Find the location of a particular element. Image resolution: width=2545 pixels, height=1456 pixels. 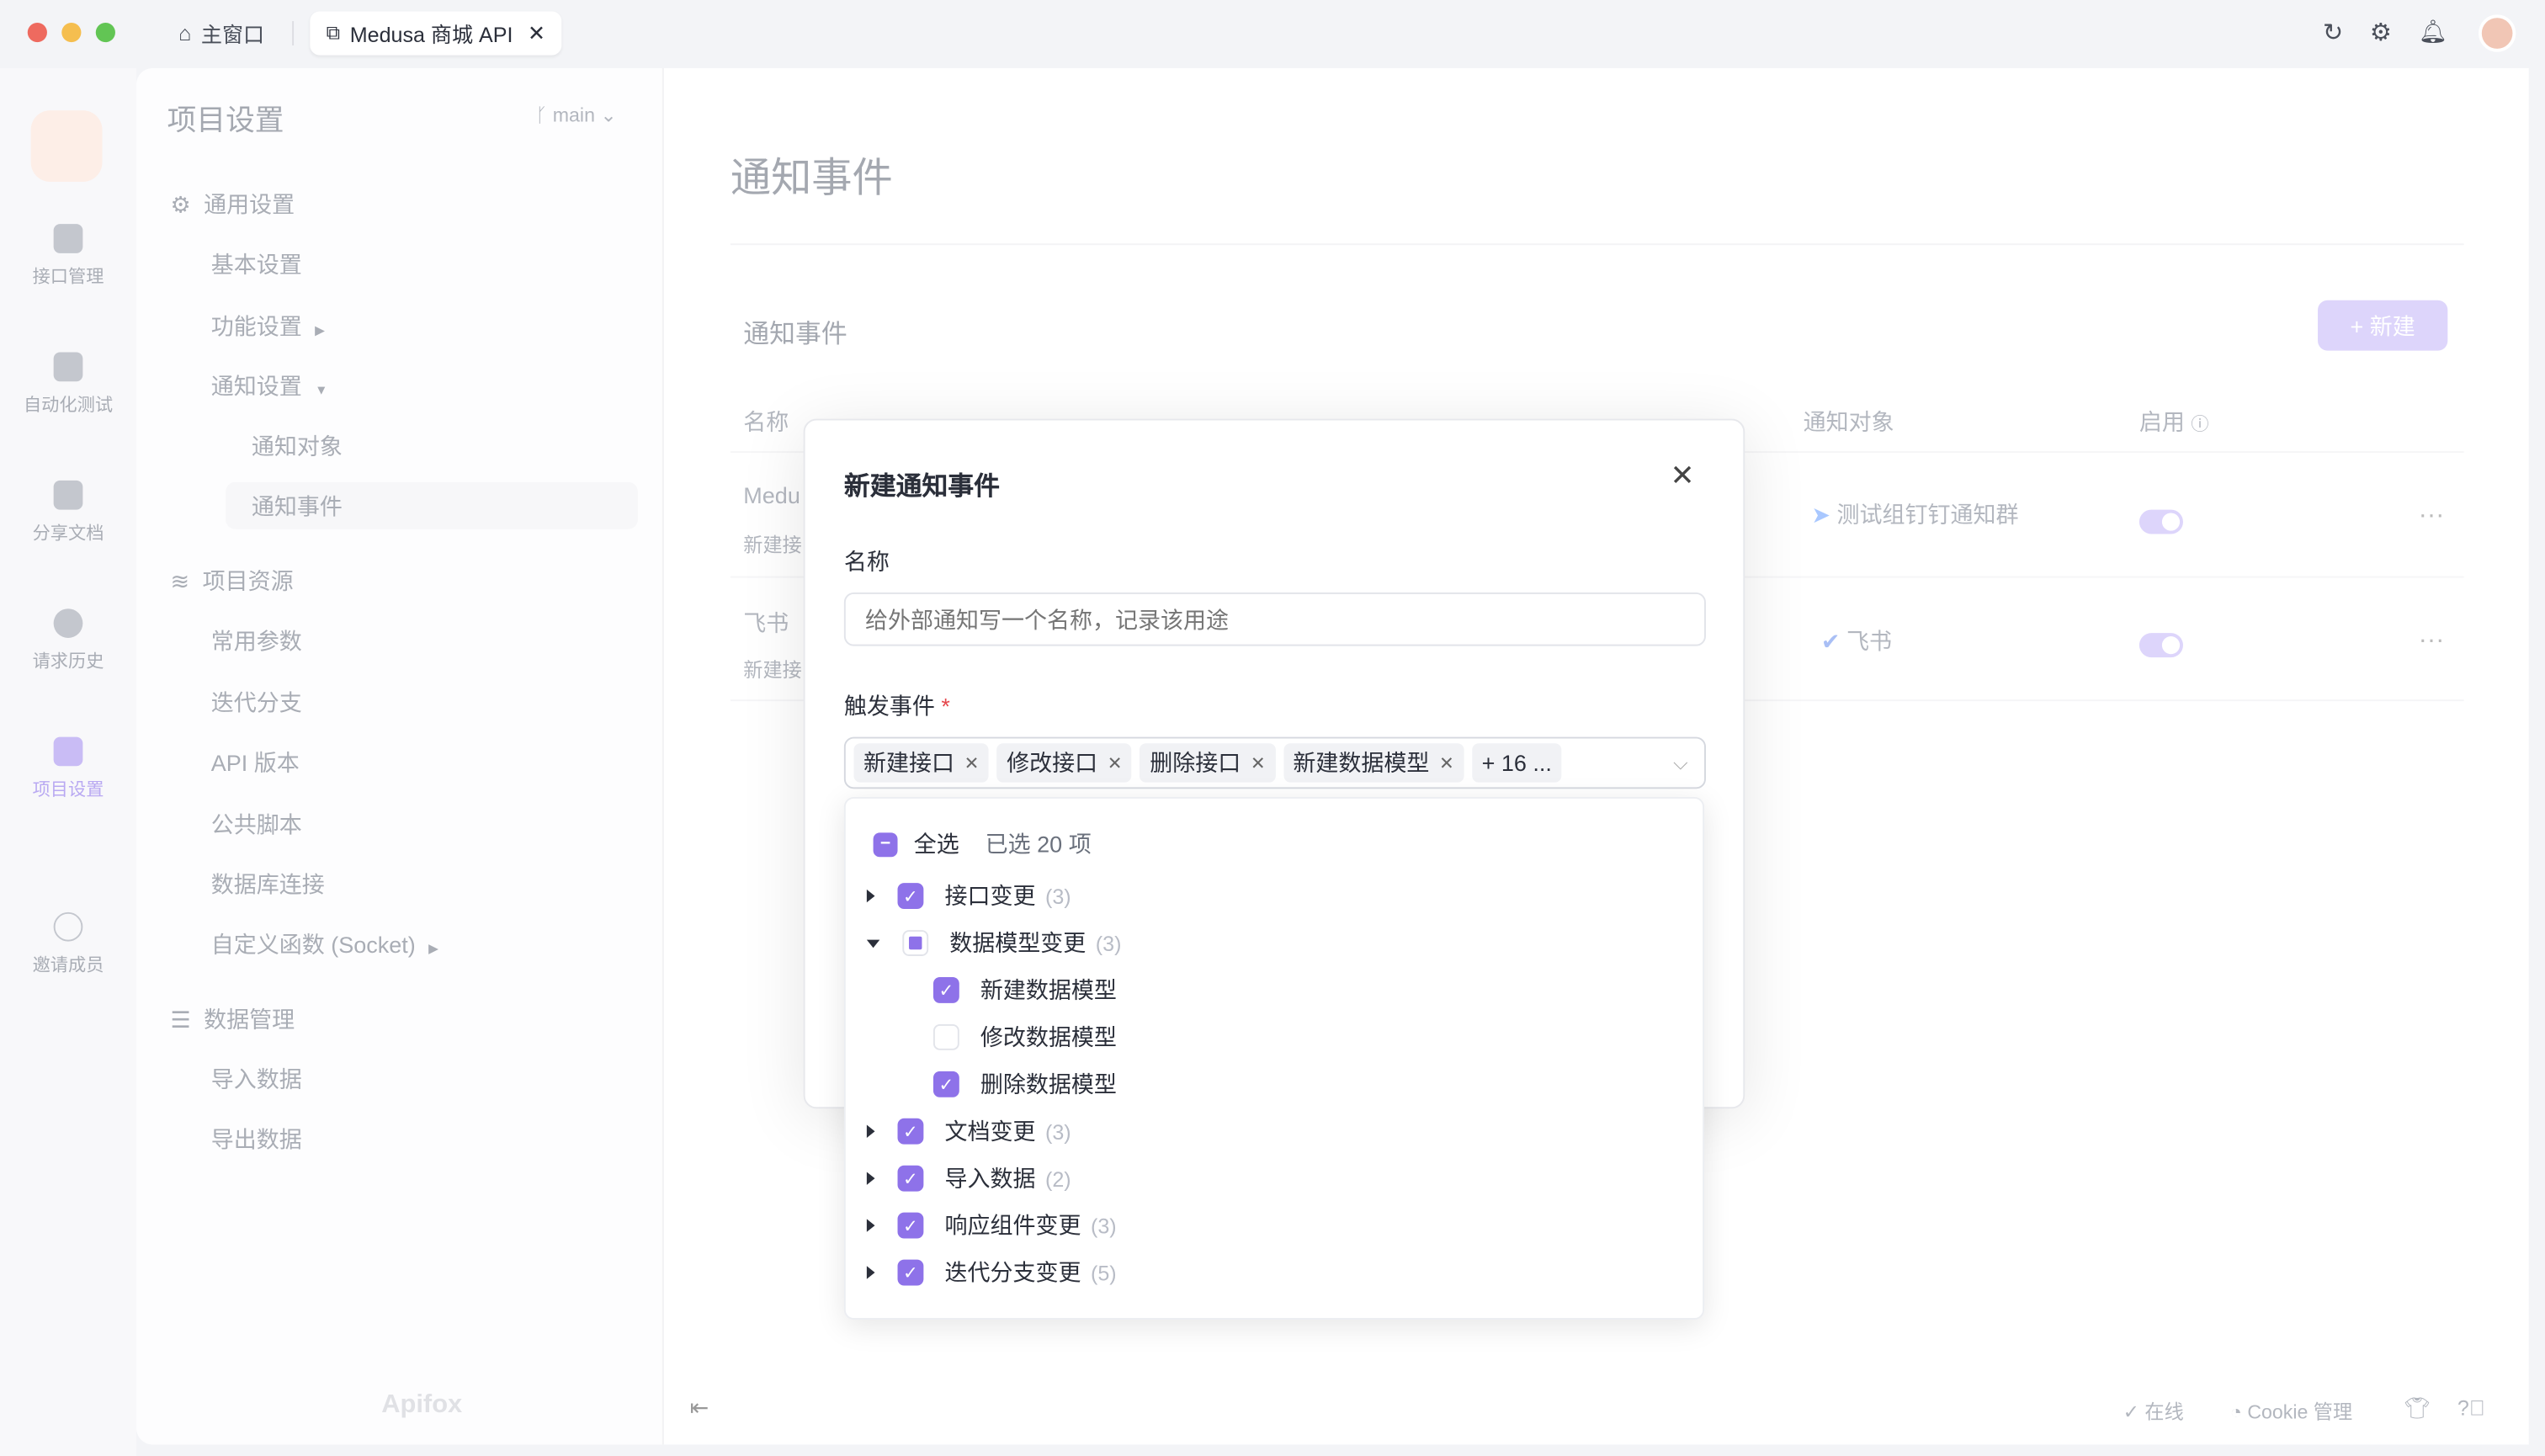

chevron-down-icon: ⌵ is located at coordinates (1680, 763).